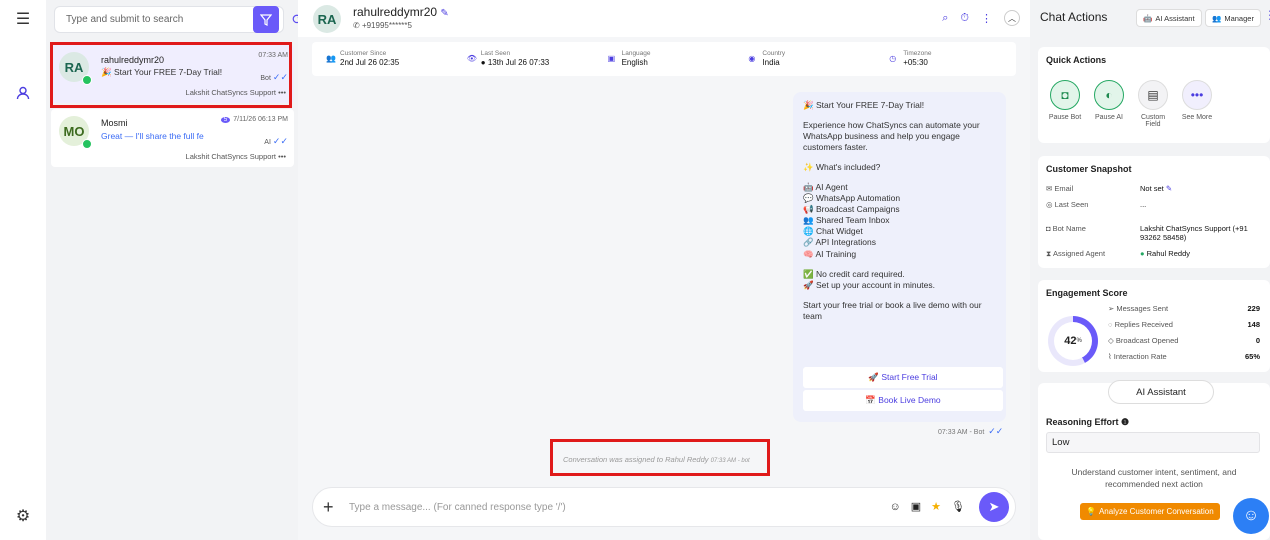  I want to click on snapshot-value: Not set ✎, so click(1156, 188).